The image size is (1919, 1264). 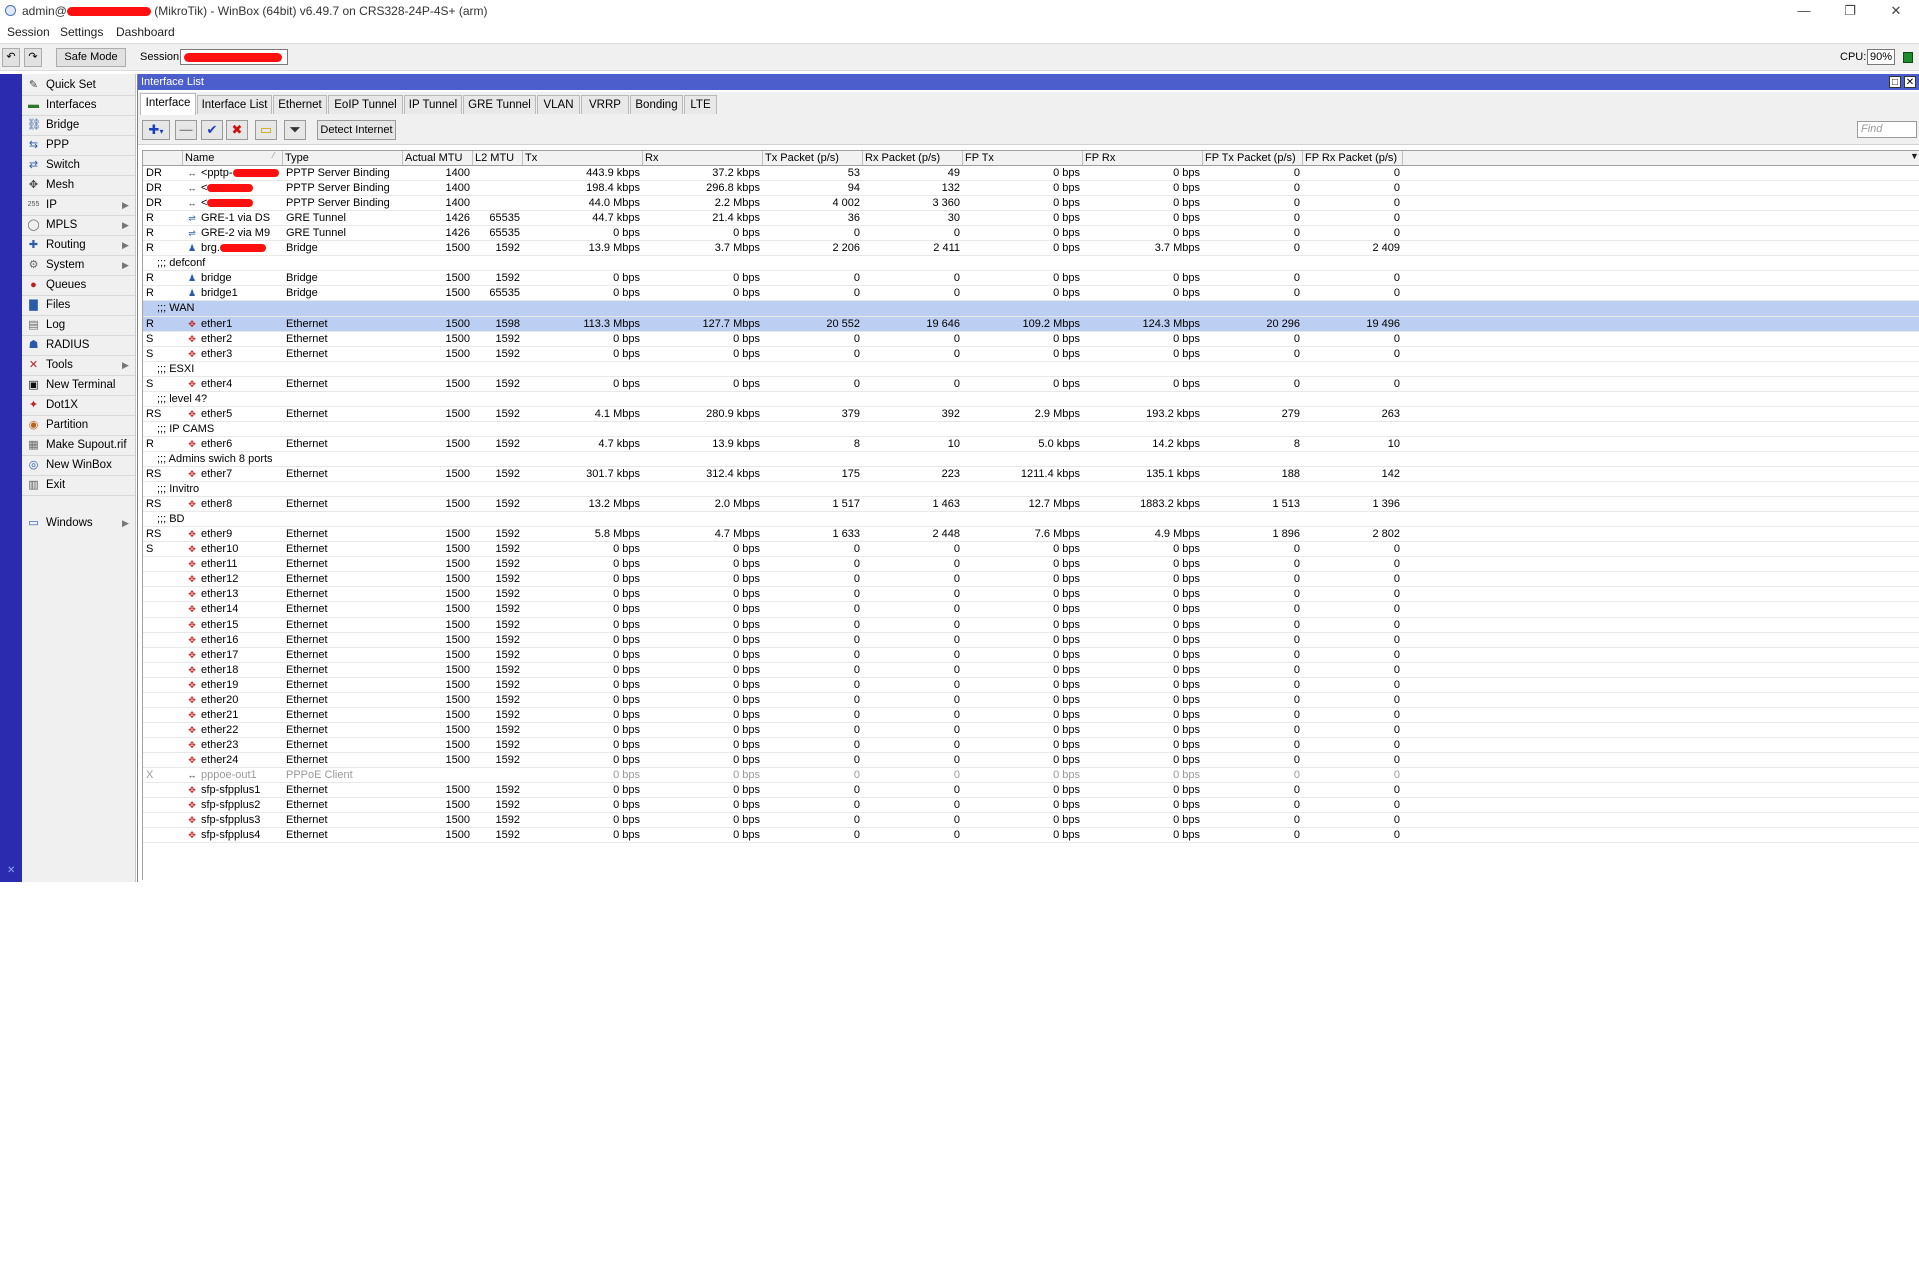 I want to click on sidebar-item-mpls: ◯ MPLS ▶, so click(x=78, y=225).